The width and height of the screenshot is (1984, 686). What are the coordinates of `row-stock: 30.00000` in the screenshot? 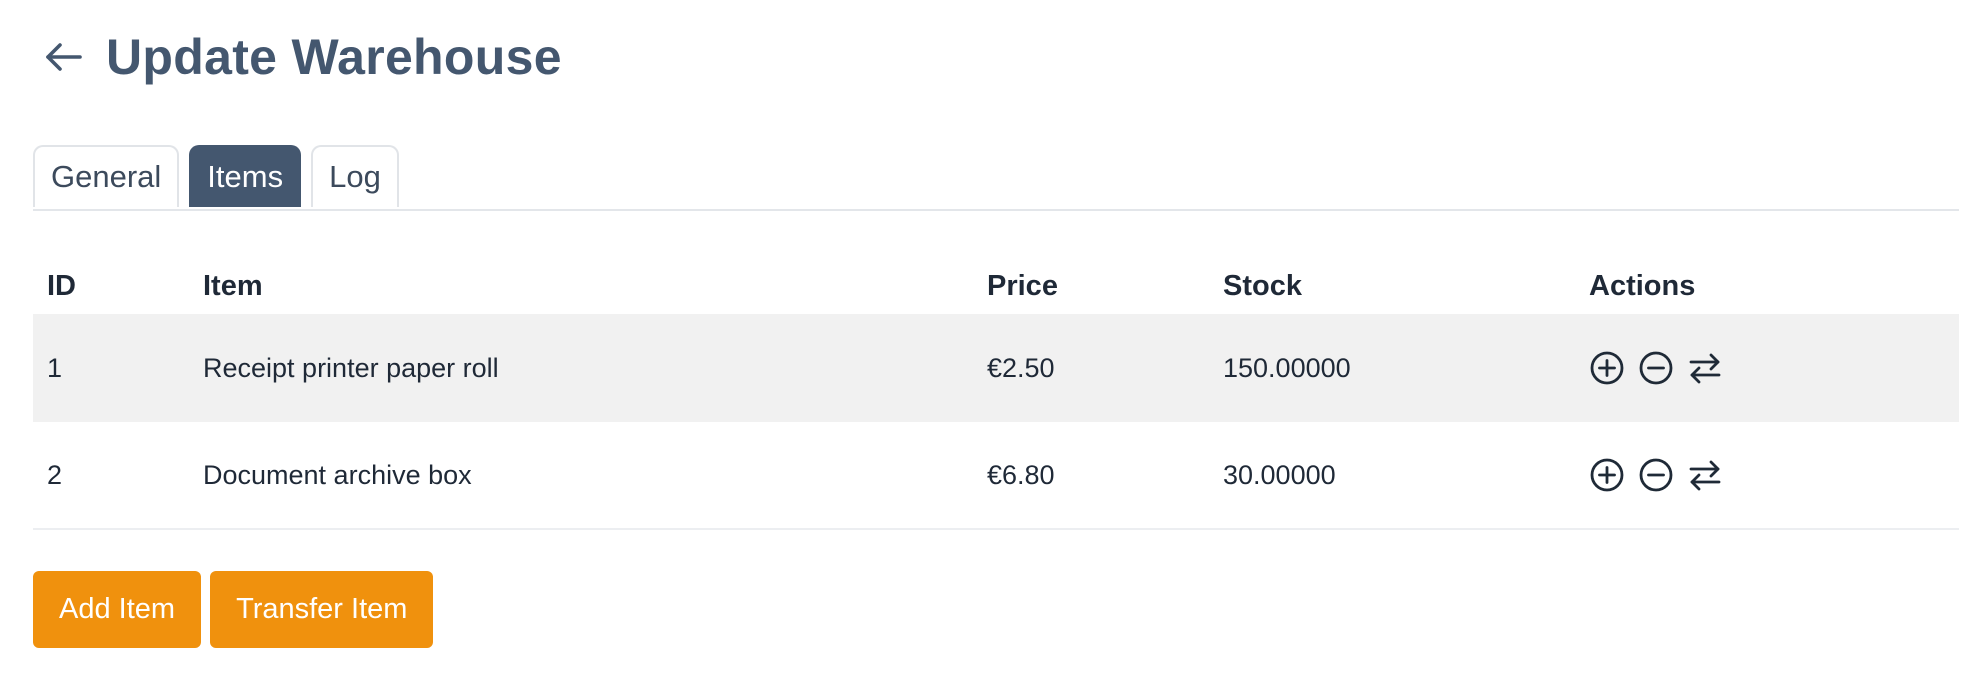 It's located at (1279, 474).